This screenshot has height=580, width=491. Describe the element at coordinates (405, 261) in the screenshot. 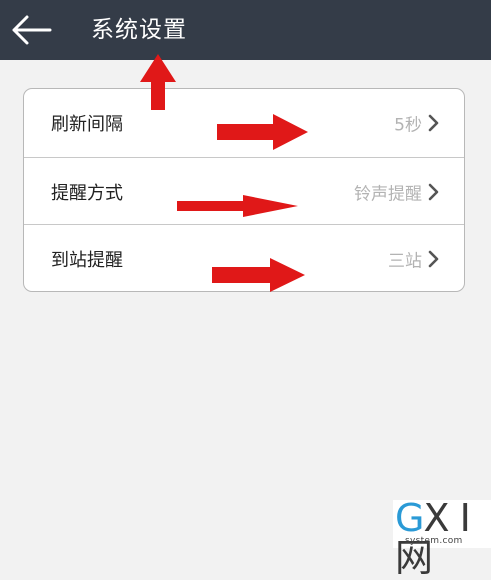

I see `settings-item-value: 三站` at that location.